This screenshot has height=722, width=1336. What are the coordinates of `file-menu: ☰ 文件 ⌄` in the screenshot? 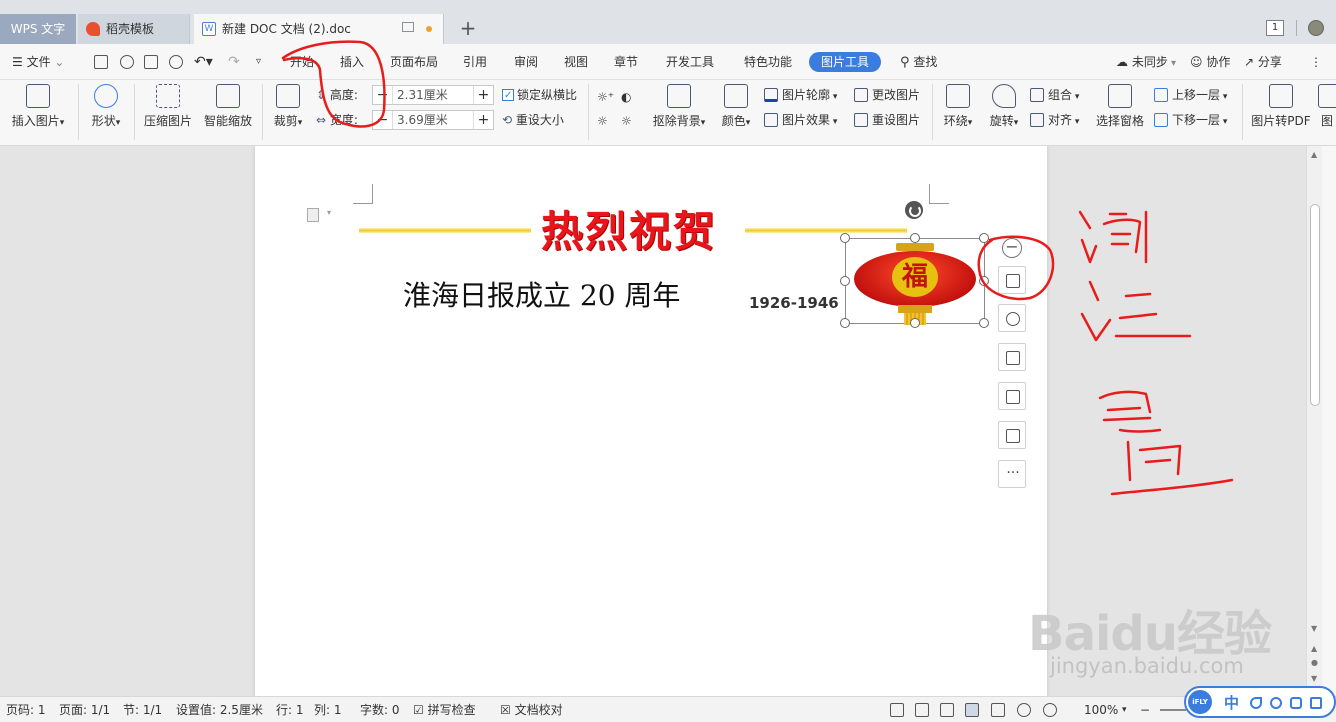 It's located at (38, 62).